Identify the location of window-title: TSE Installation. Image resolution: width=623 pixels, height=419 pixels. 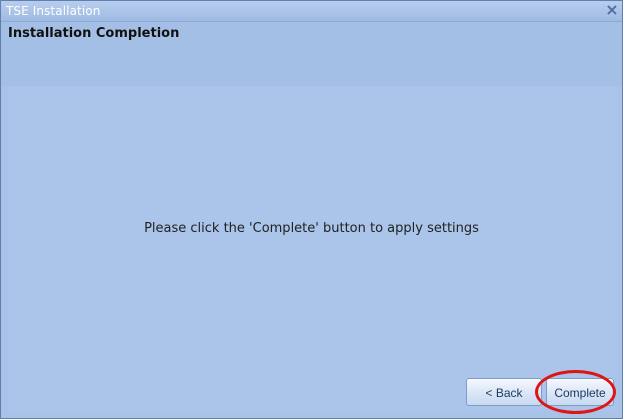
(53, 11).